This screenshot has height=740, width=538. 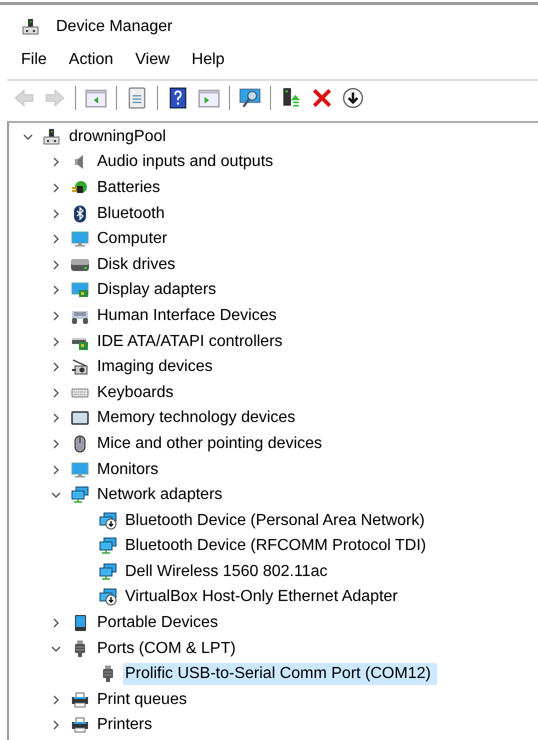 I want to click on memory-icon, so click(x=80, y=418).